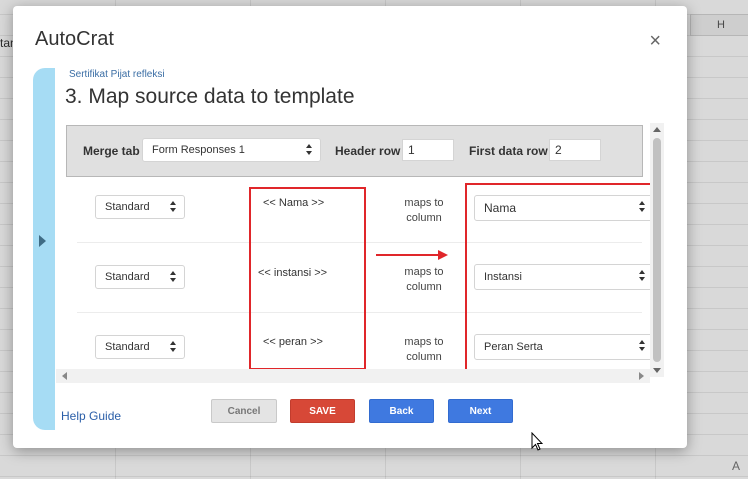  What do you see at coordinates (657, 129) in the screenshot?
I see `scroll-up-icon` at bounding box center [657, 129].